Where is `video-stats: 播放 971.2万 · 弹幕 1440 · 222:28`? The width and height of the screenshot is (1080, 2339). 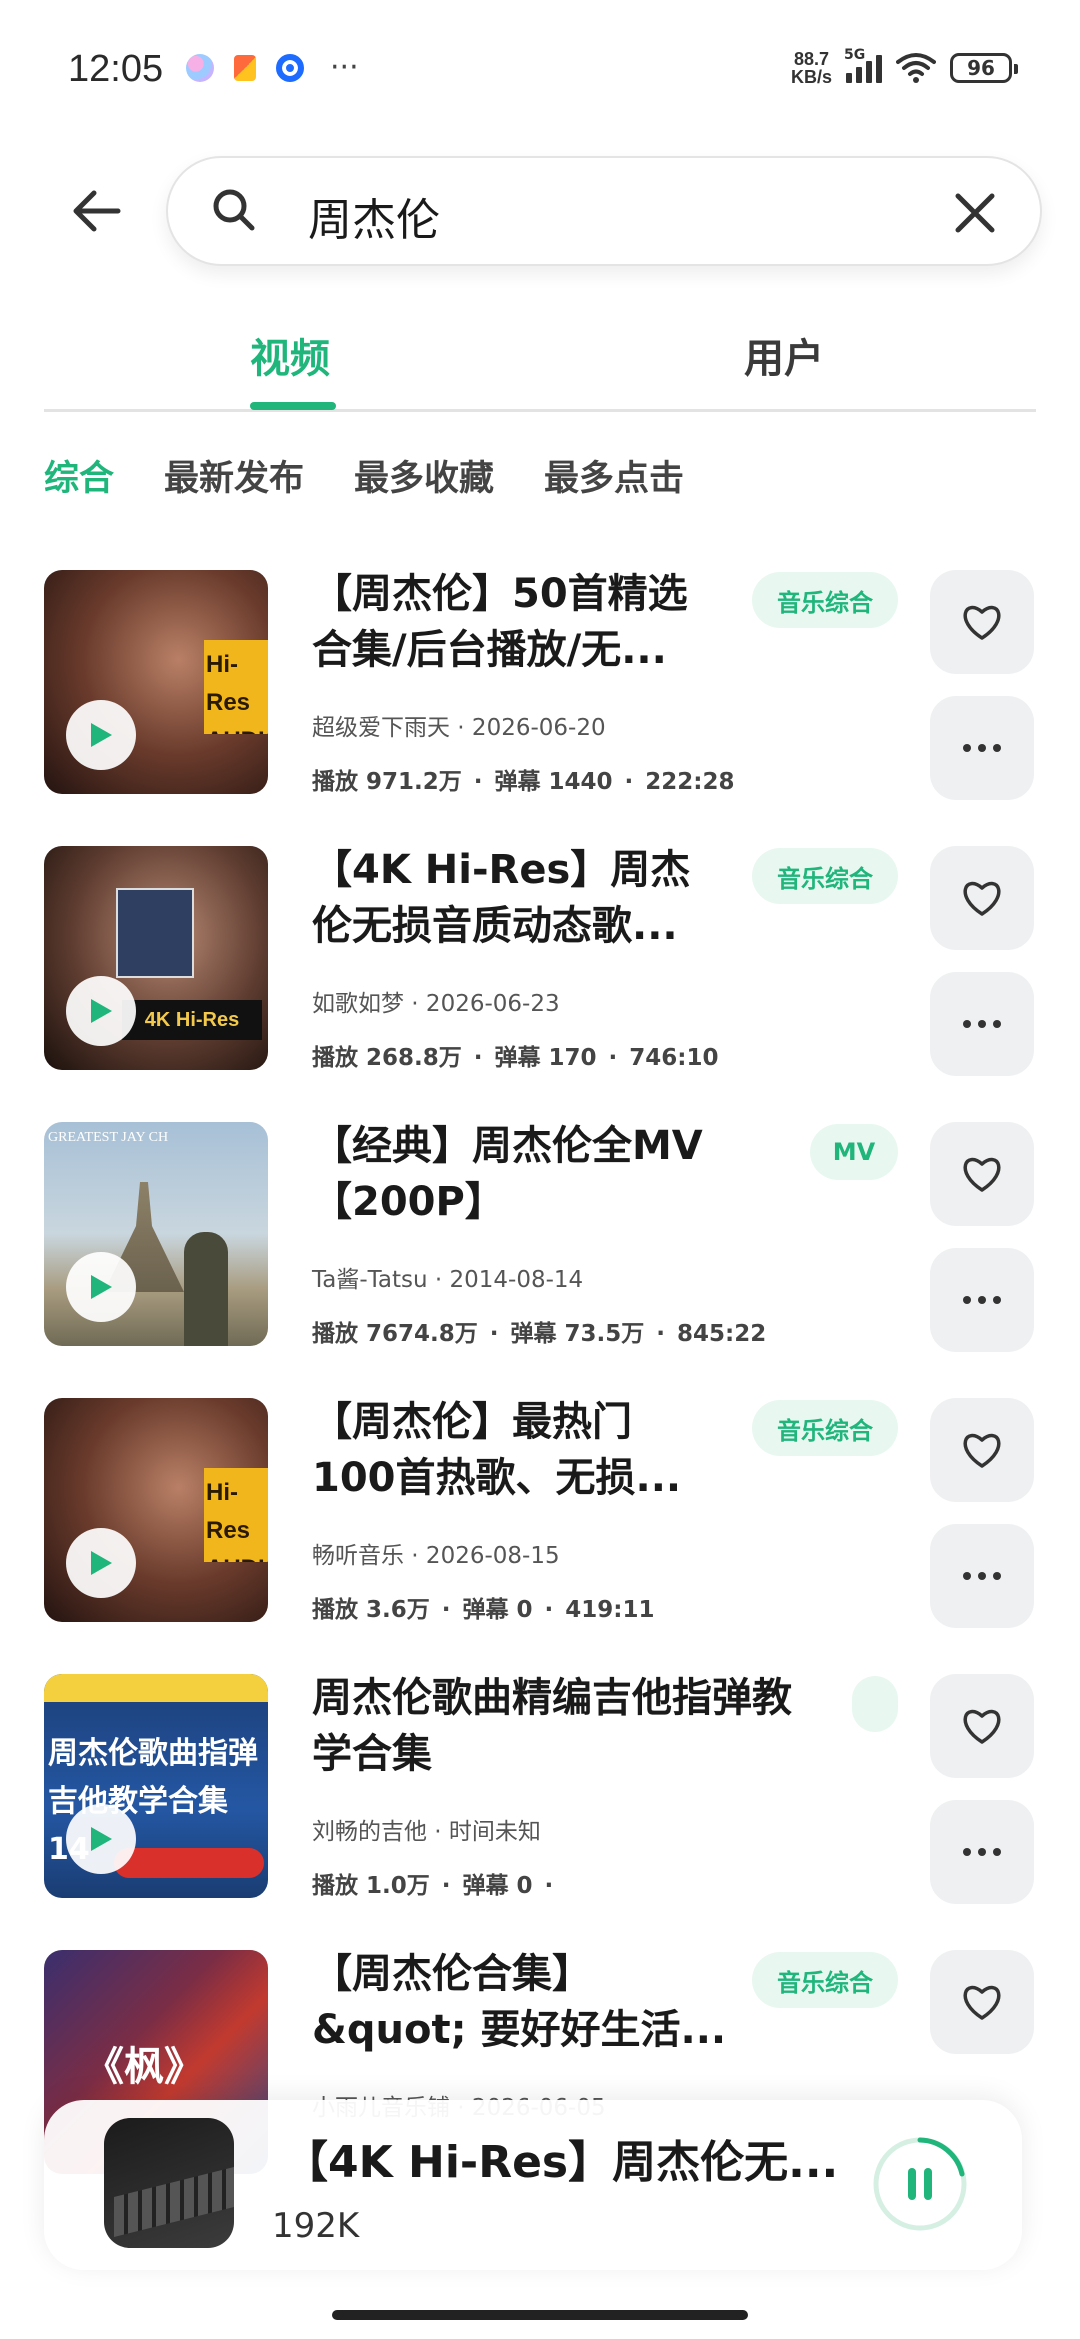 video-stats: 播放 971.2万 · 弹幕 1440 · 222:28 is located at coordinates (523, 782).